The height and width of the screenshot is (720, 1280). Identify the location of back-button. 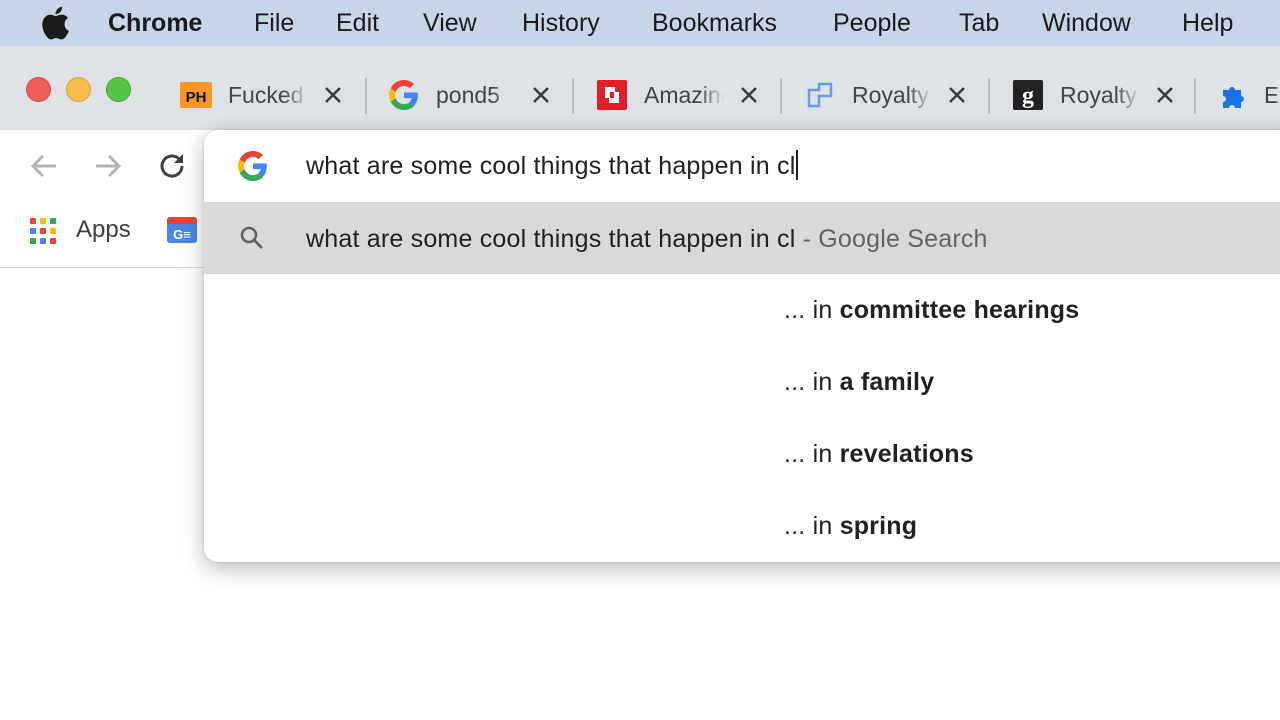
(44, 166).